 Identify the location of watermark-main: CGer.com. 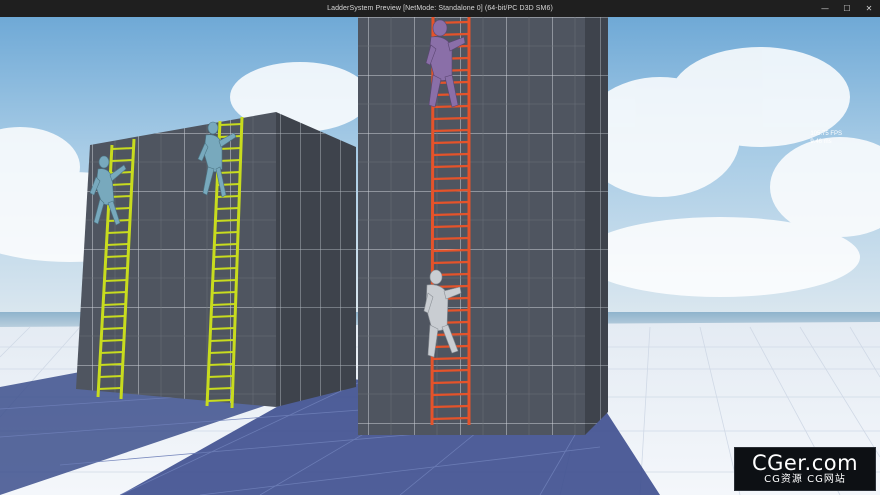
(805, 463).